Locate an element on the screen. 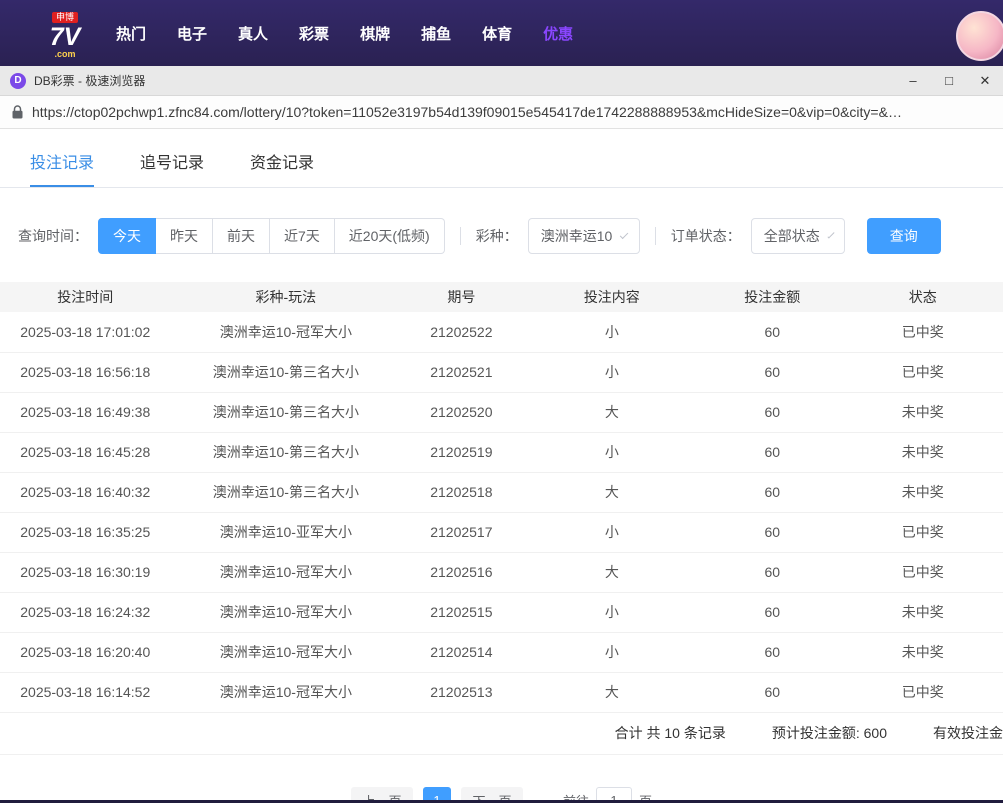 This screenshot has width=1003, height=803. lottery-select-value: 澳洲幸运10 is located at coordinates (576, 236).